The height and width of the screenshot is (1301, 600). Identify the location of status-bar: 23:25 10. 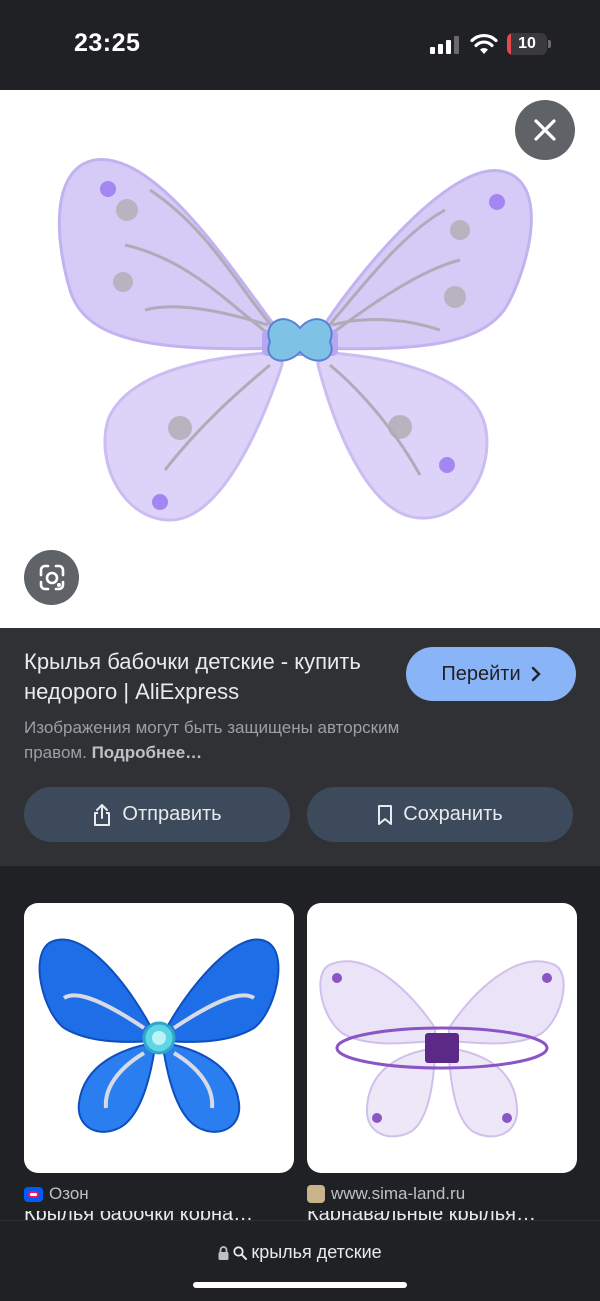
(300, 45).